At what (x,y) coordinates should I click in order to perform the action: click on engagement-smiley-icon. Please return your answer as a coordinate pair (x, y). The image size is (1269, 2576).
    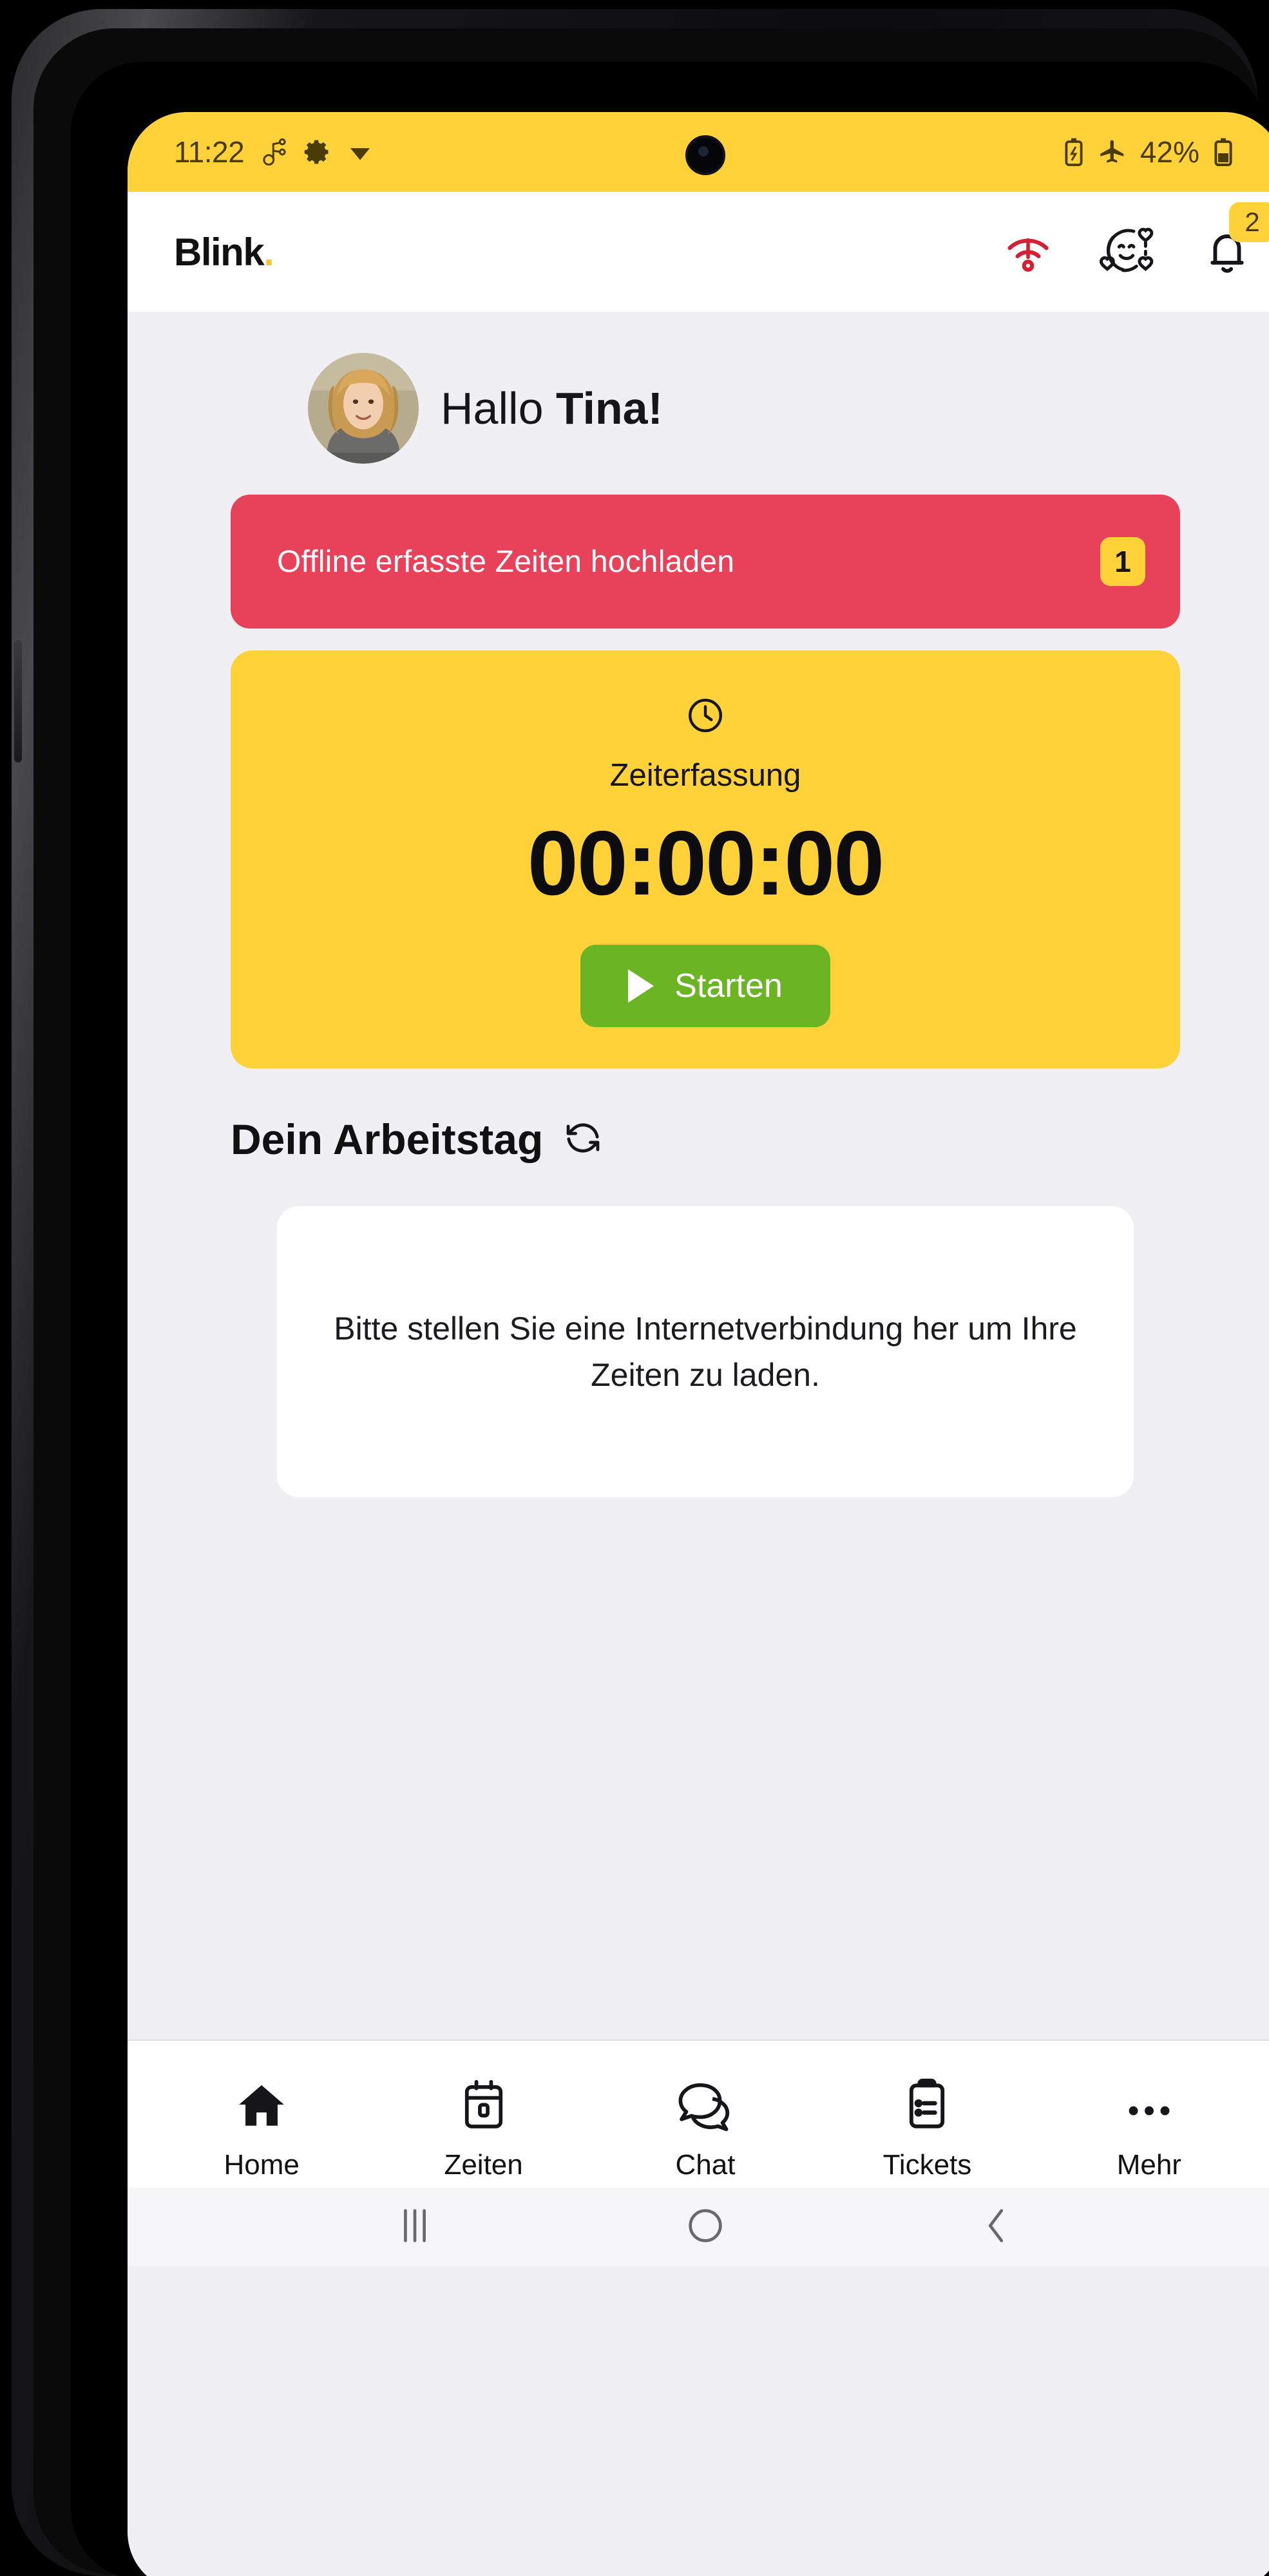
    Looking at the image, I should click on (1128, 251).